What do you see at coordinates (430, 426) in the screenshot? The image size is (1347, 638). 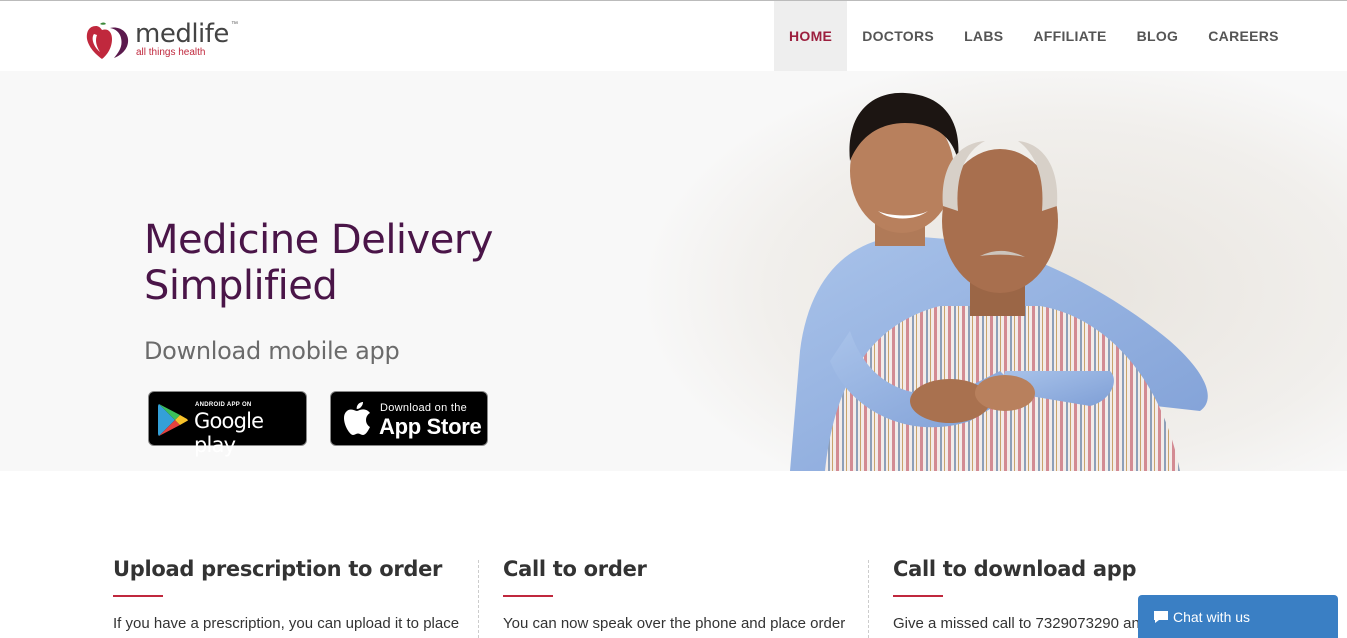 I see `app-store-label: App Store` at bounding box center [430, 426].